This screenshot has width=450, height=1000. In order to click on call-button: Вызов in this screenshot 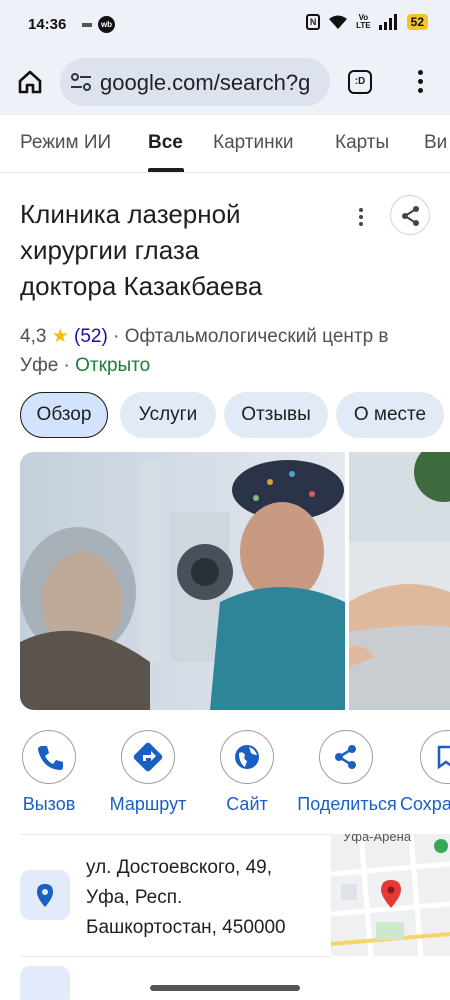, I will do `click(49, 772)`.